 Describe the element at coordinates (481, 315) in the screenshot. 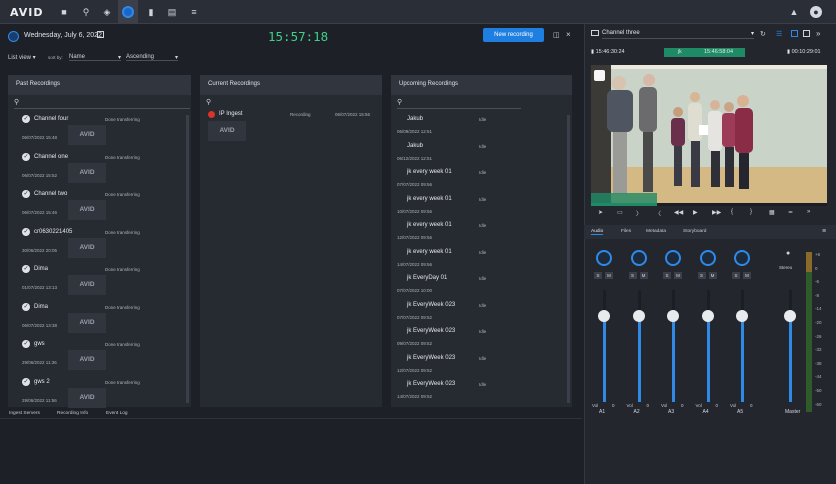

I see `upcoming-recording-item: jk EveryWeek 023 Idle 07/07/2022 09:52` at that location.